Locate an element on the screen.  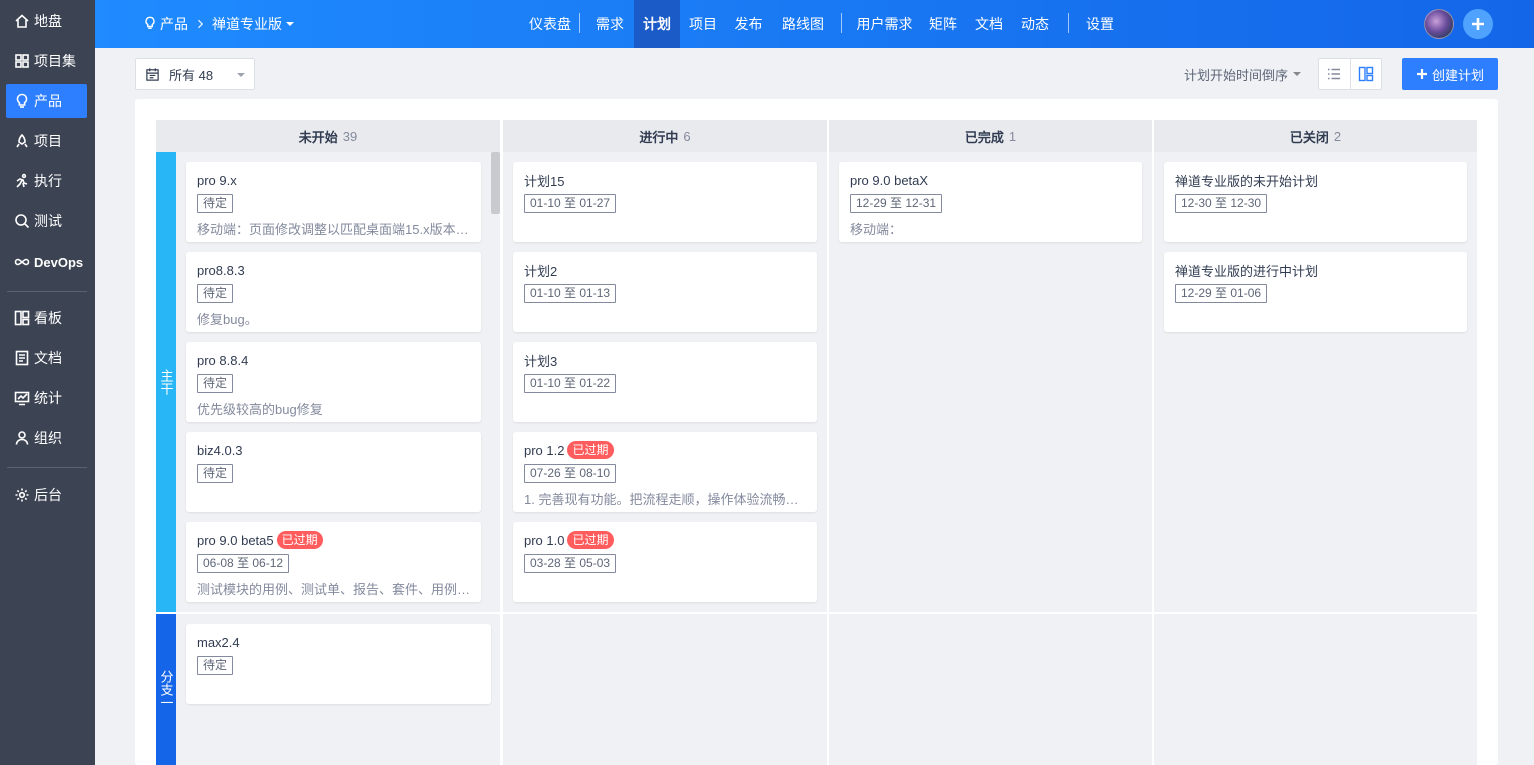
plan-card: 计划3 01-10 至 01-22 is located at coordinates (665, 382).